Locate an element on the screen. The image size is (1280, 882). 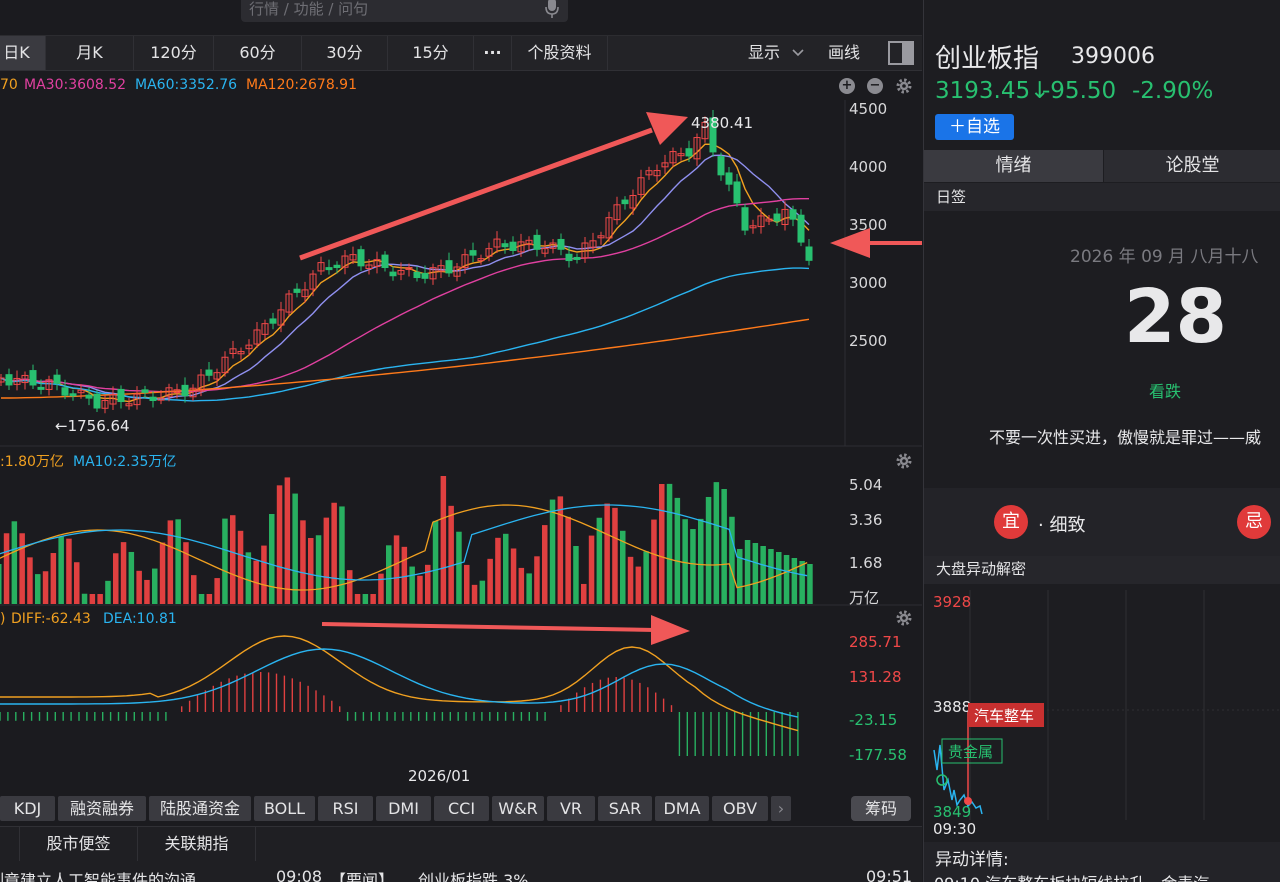
tab-120min: 120分 is located at coordinates (174, 53).